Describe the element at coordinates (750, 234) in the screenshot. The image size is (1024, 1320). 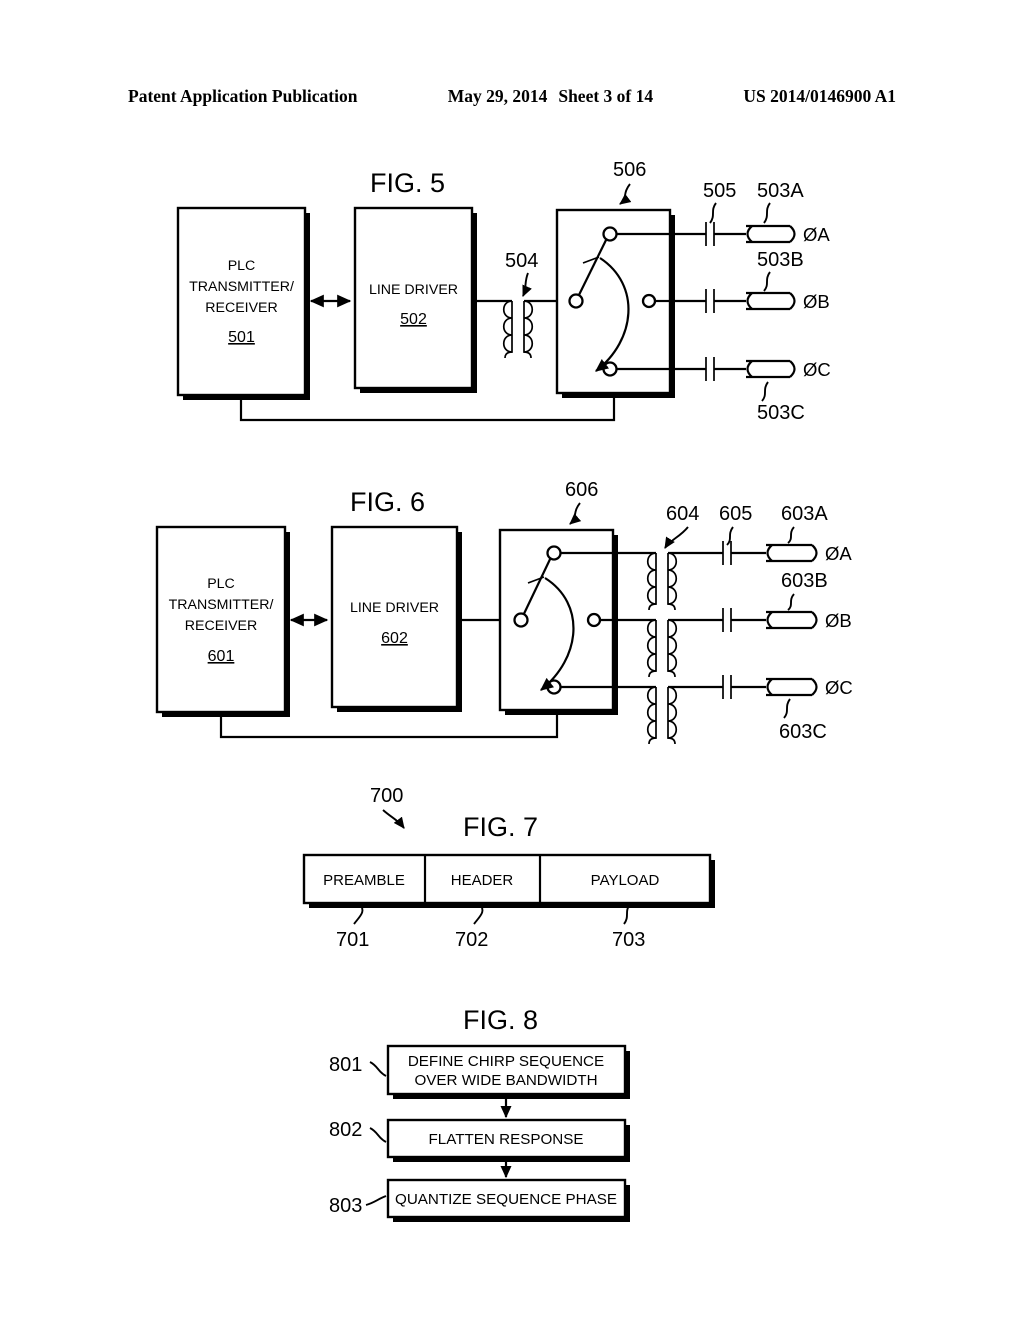
I see `fig5-phase-a-branch: ØA` at that location.